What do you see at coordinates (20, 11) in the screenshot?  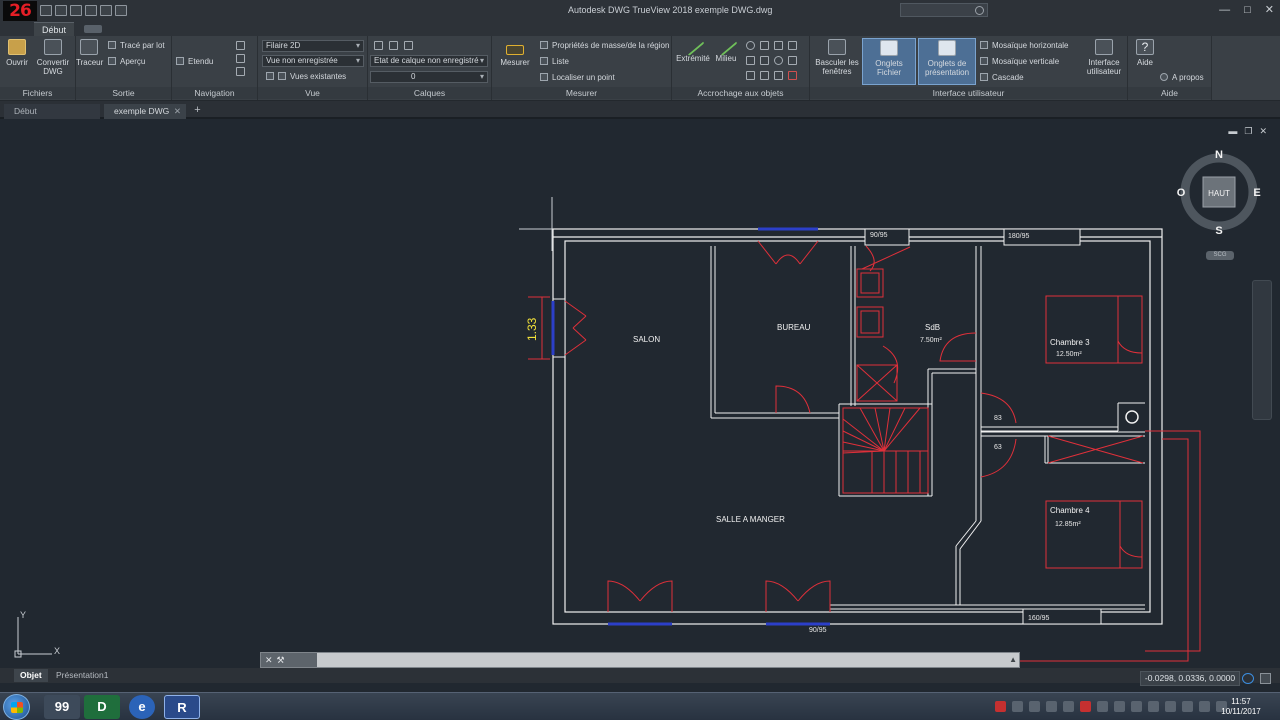 I see `app-logo: 26` at bounding box center [20, 11].